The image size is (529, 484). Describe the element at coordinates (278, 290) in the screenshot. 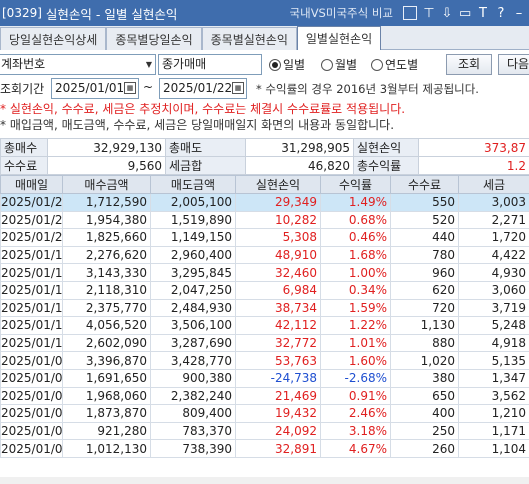

I see `cell-realized: 6,984` at that location.